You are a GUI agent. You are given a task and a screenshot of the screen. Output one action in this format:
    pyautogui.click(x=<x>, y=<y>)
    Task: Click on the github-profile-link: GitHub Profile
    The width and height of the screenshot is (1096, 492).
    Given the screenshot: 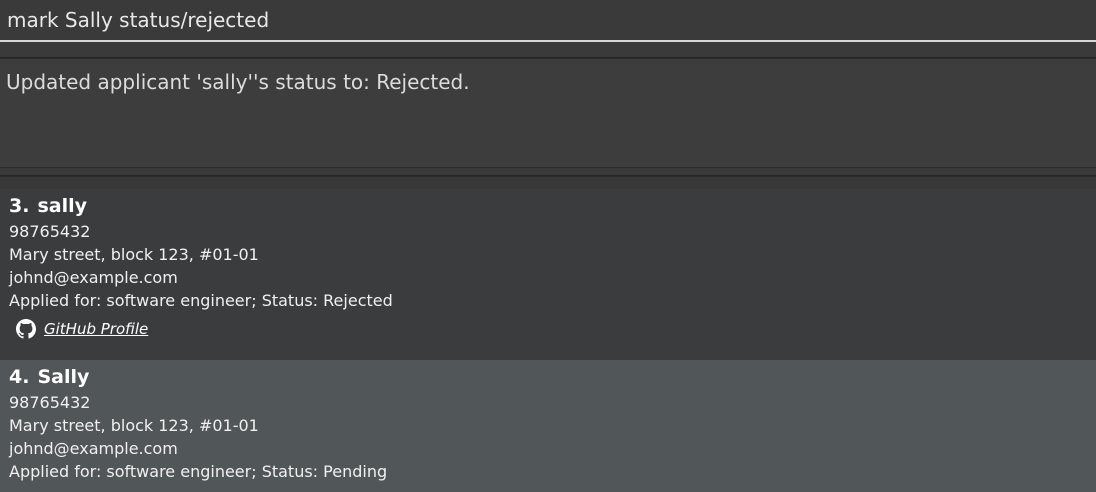 What is the action you would take?
    pyautogui.click(x=96, y=329)
    